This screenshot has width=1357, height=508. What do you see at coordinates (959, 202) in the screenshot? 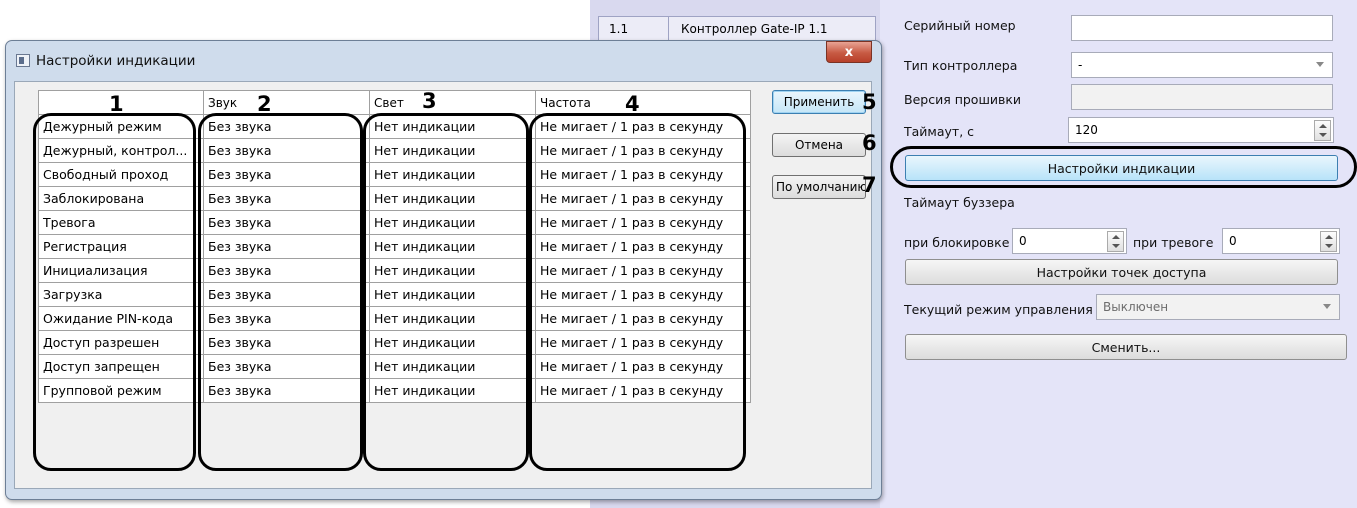
I see `buzzer-timeout-label: Таймаут буззера` at bounding box center [959, 202].